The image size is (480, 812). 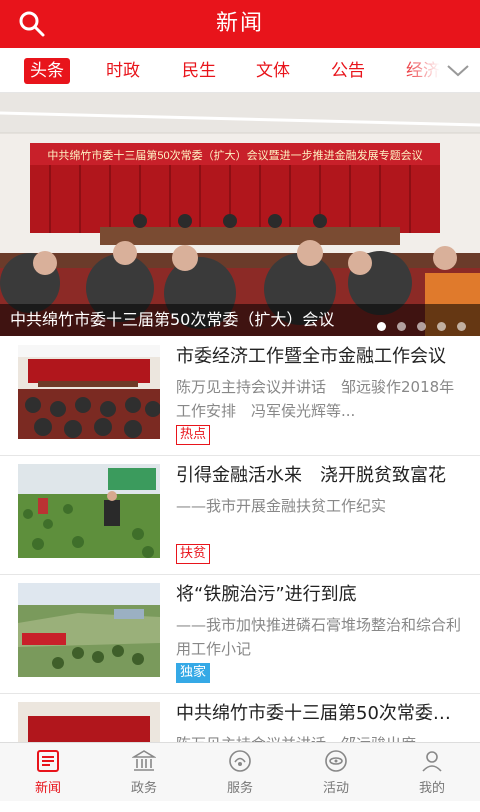 I want to click on news-tag: 热点, so click(x=193, y=435).